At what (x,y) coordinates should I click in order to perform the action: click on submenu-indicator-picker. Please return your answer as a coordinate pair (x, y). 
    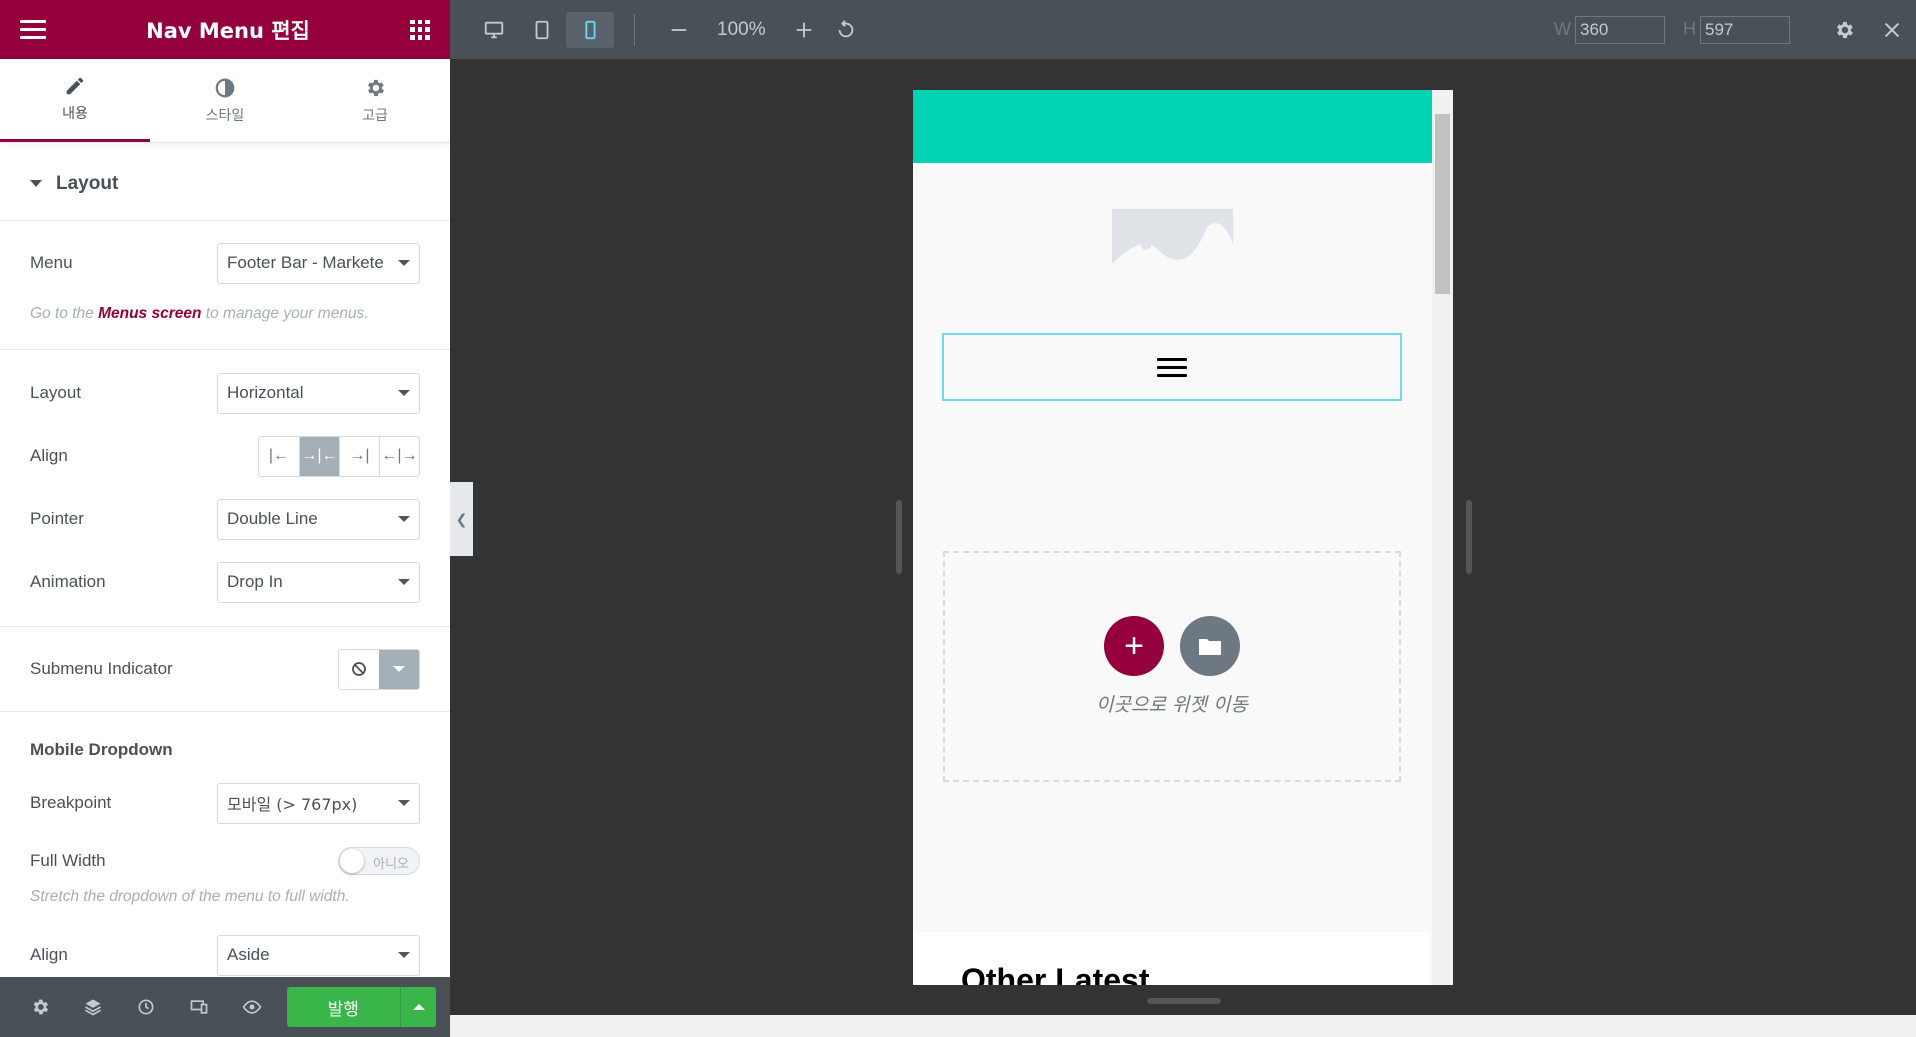
    Looking at the image, I should click on (379, 669).